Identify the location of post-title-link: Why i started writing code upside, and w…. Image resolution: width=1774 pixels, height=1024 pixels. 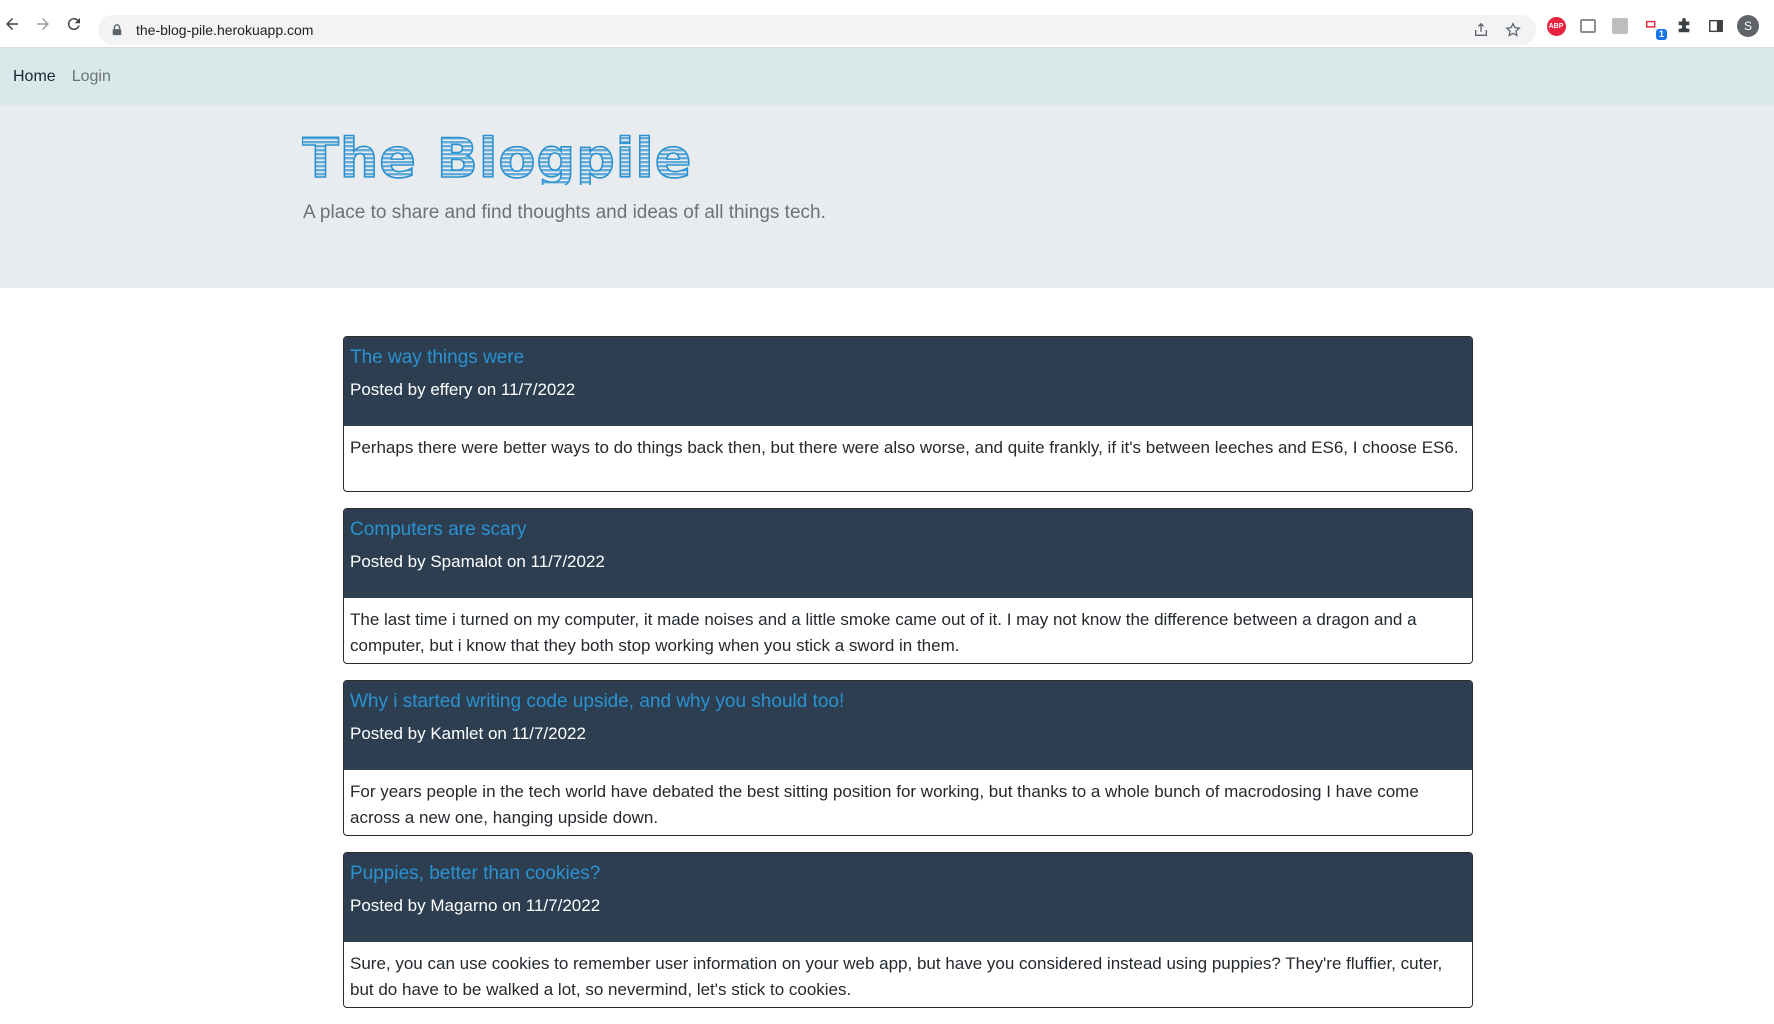
(908, 702).